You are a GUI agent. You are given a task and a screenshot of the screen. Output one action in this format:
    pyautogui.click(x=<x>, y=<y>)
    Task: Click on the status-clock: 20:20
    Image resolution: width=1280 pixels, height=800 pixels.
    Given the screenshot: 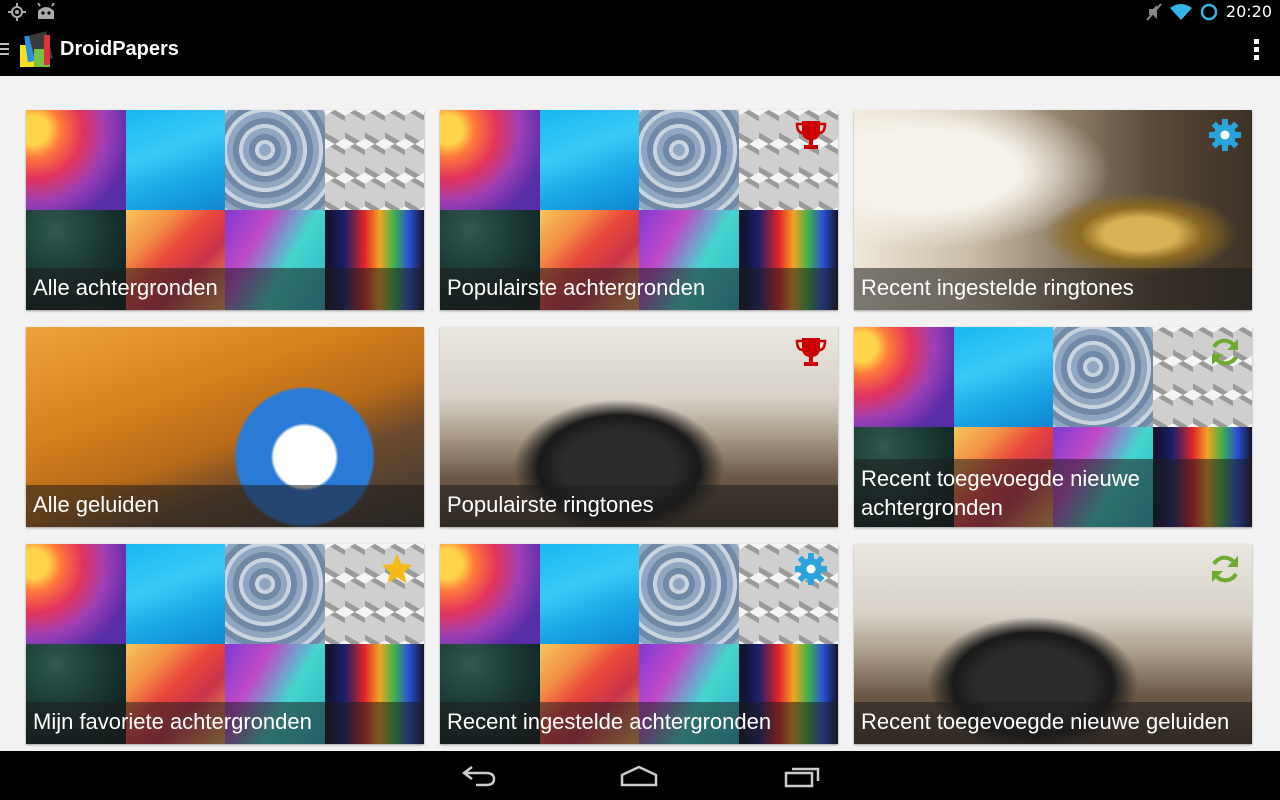 What is the action you would take?
    pyautogui.click(x=1248, y=11)
    